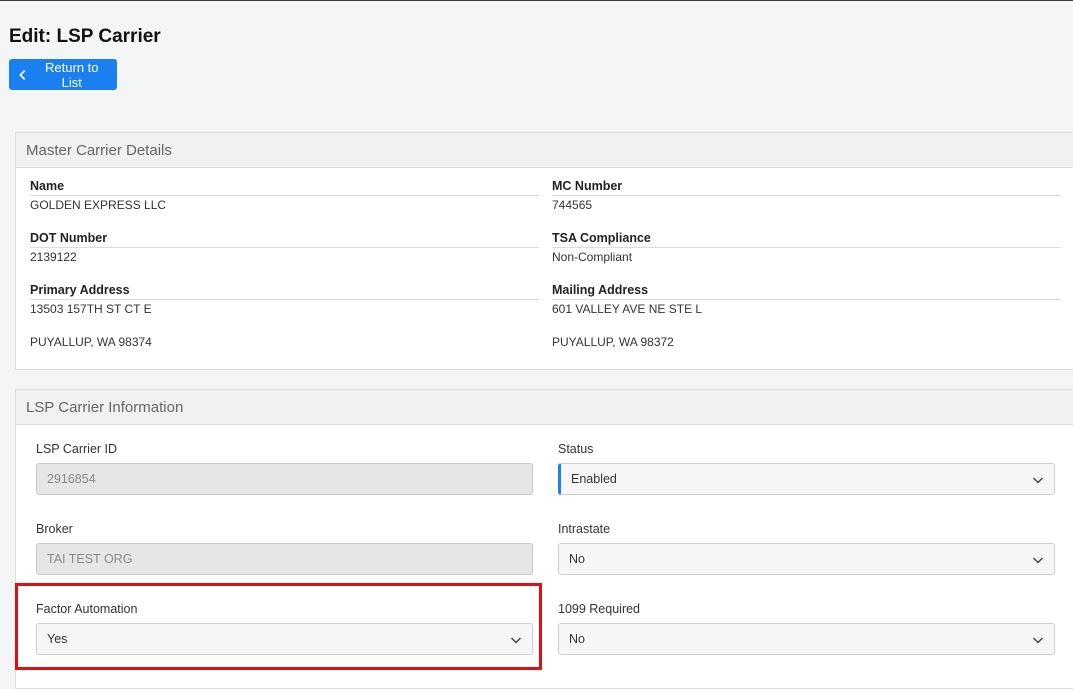  I want to click on return-to-list-button: Return to List, so click(63, 74).